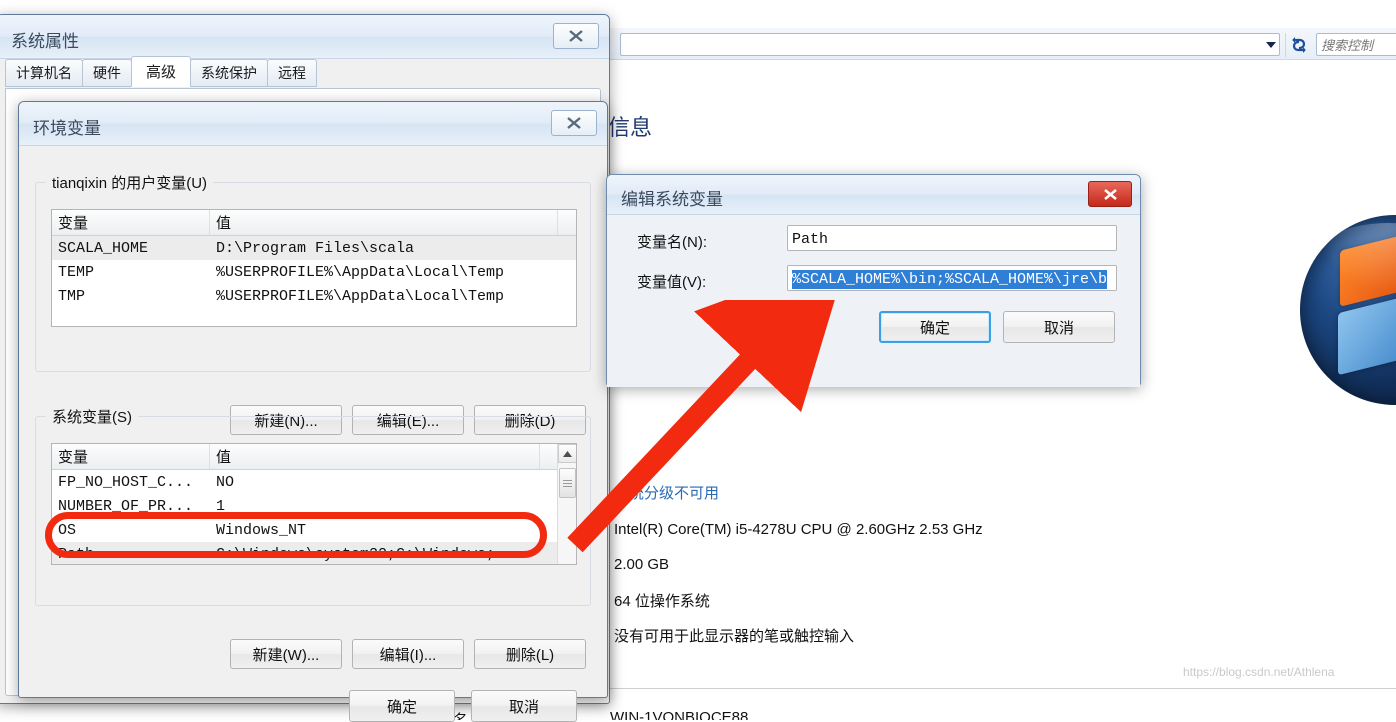  What do you see at coordinates (530, 654) in the screenshot?
I see `system-delete-button: 删除(L)` at bounding box center [530, 654].